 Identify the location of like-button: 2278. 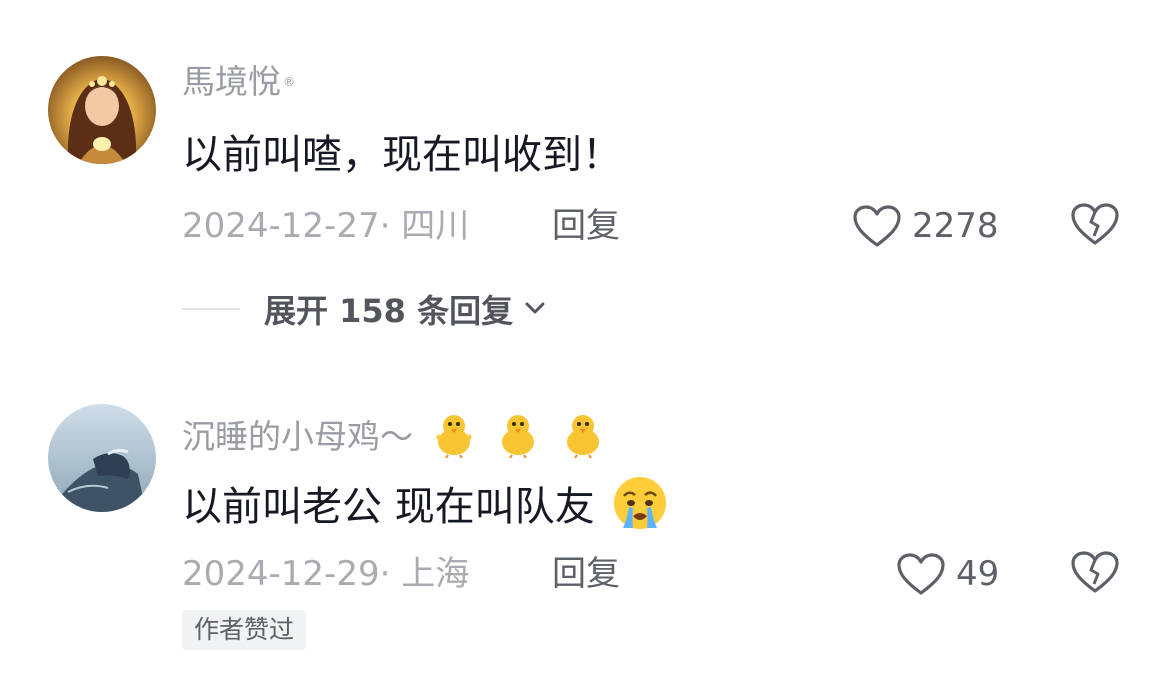
(925, 226).